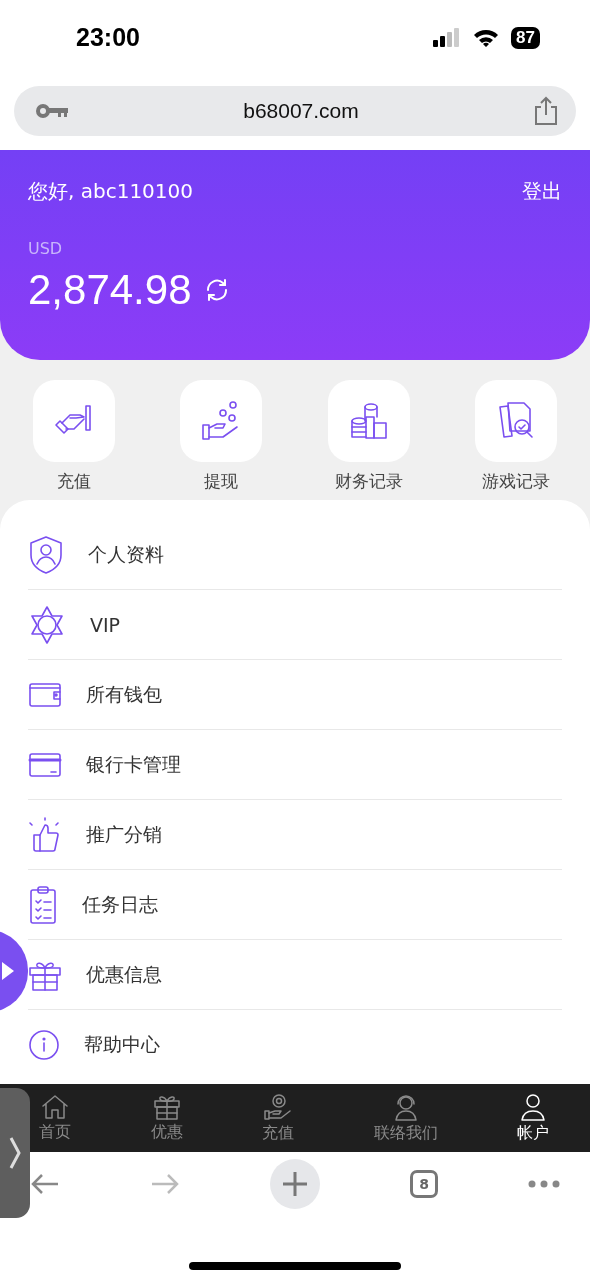 The width and height of the screenshot is (590, 1280). Describe the element at coordinates (301, 111) in the screenshot. I see `url-text: b68007.com` at that location.